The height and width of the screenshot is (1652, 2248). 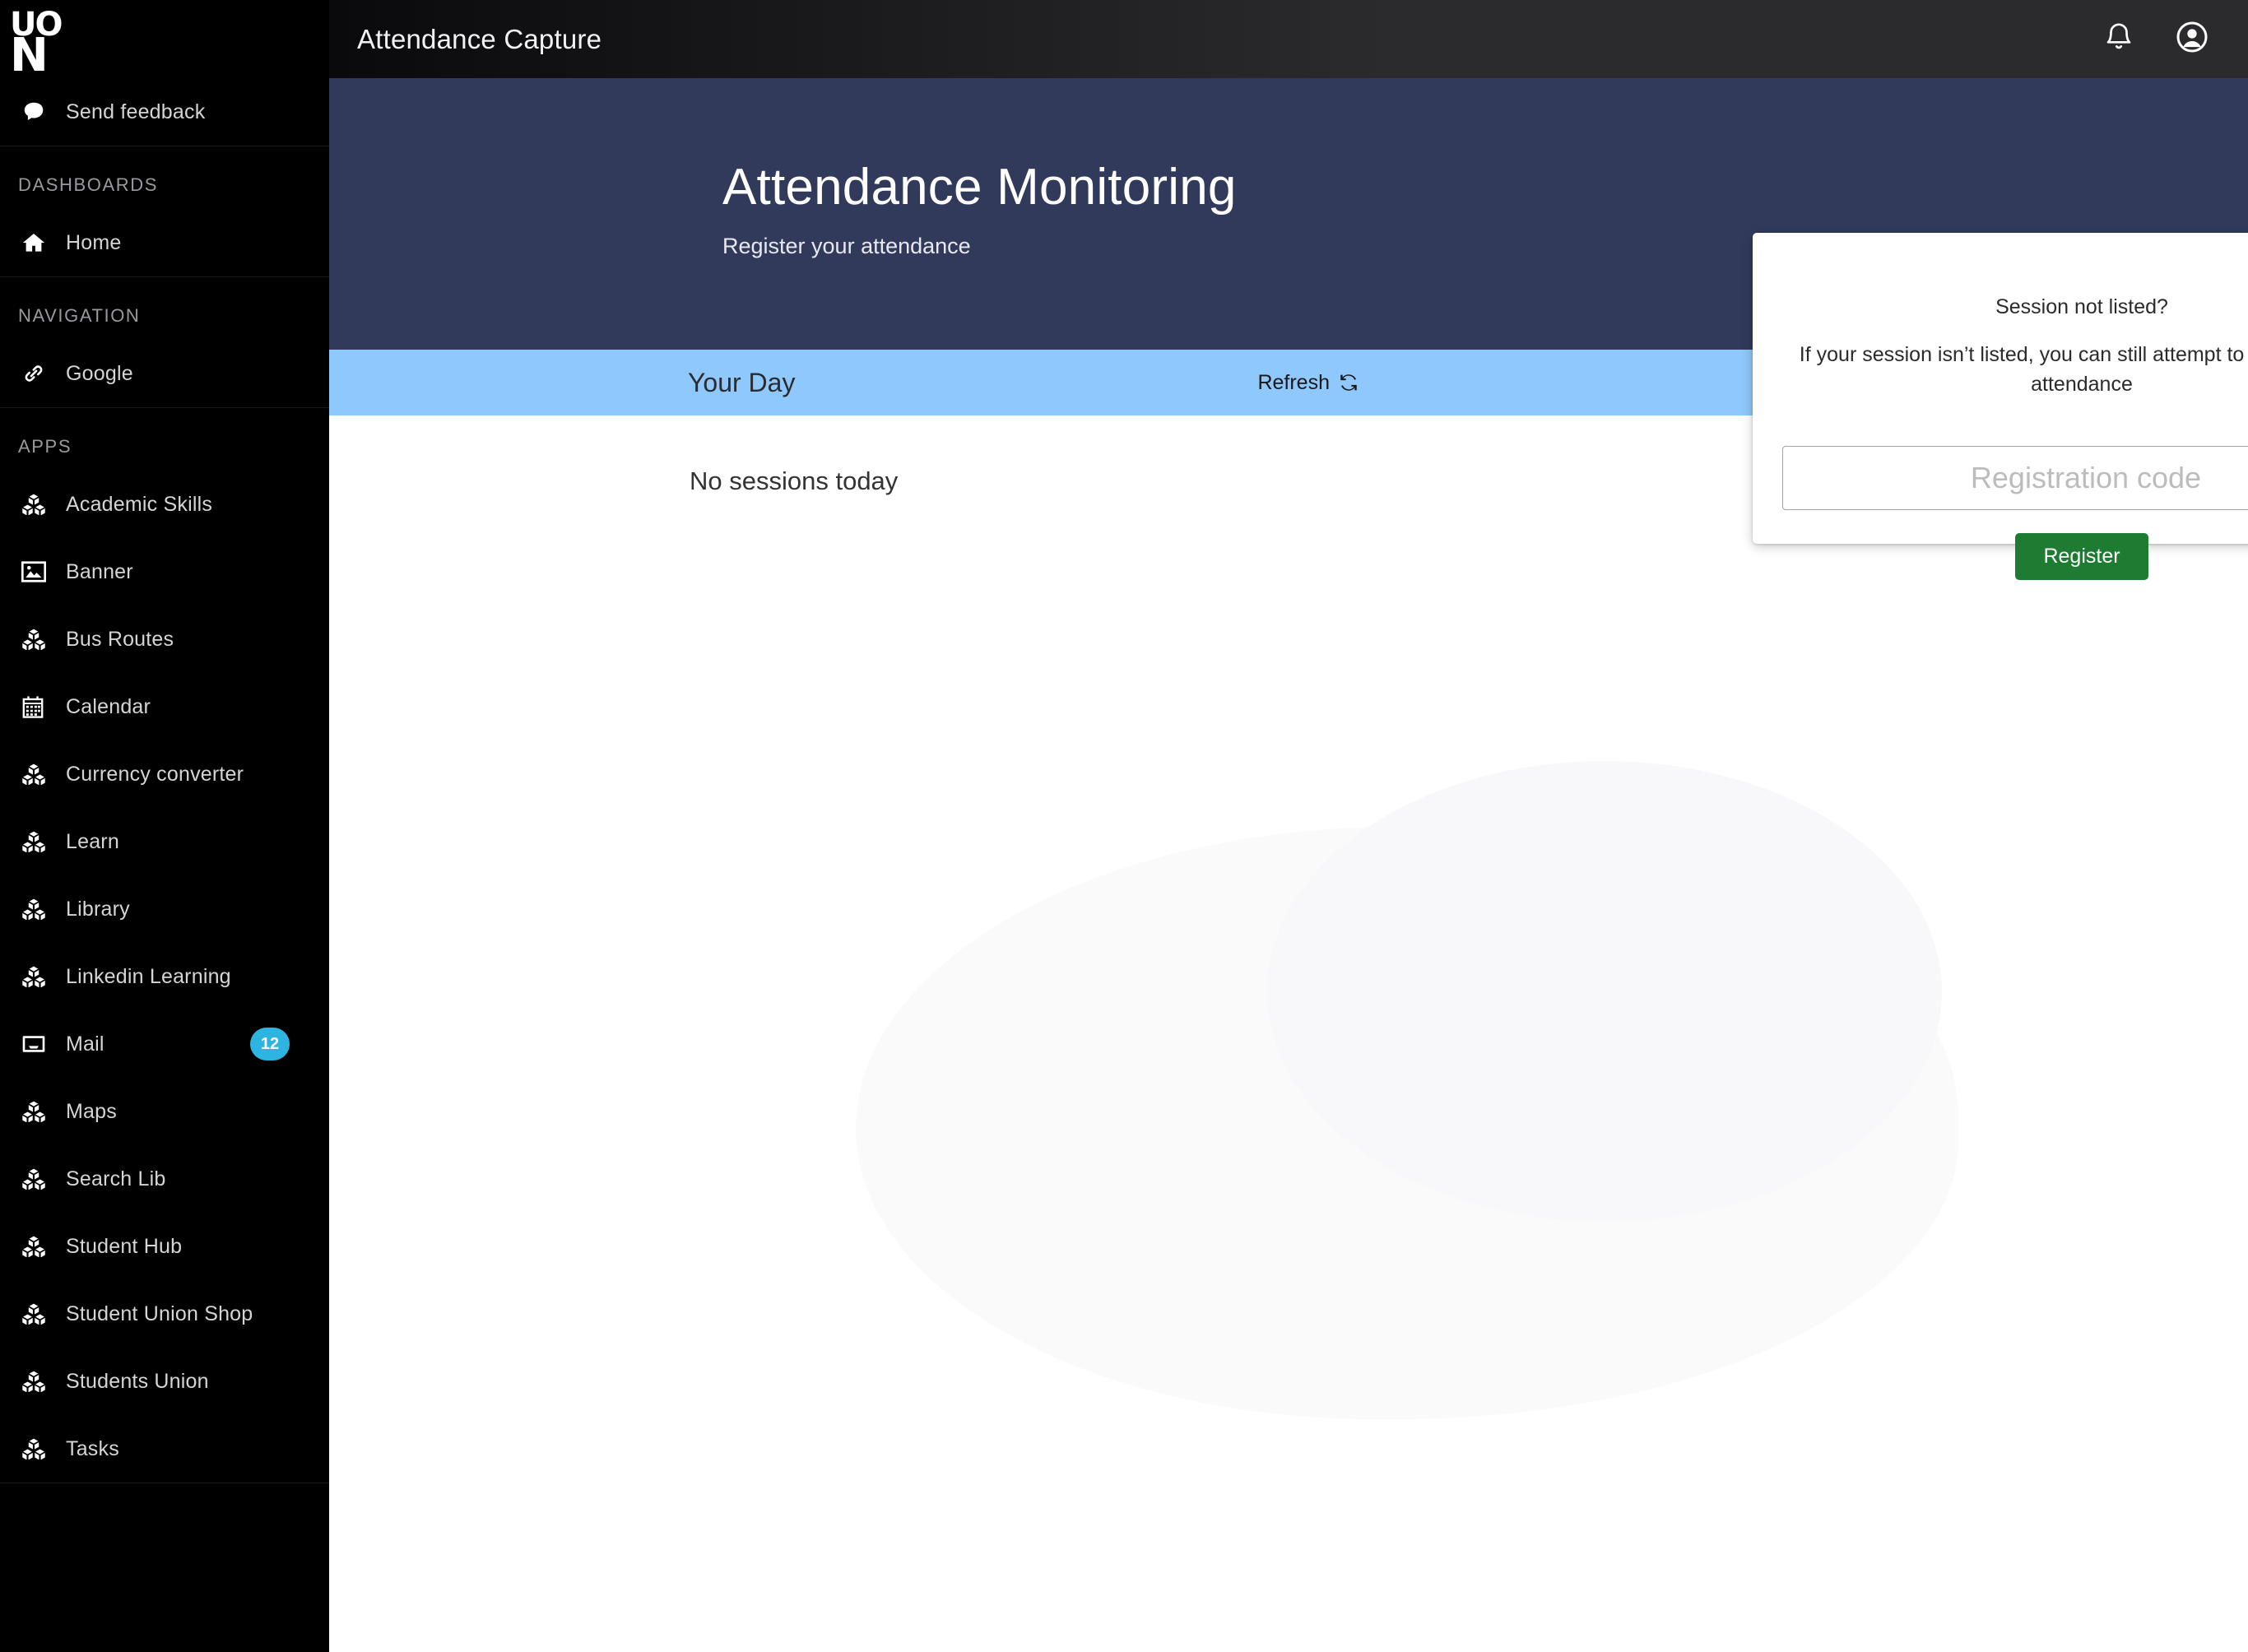 I want to click on sidebar-item-label: Calendar, so click(x=108, y=706).